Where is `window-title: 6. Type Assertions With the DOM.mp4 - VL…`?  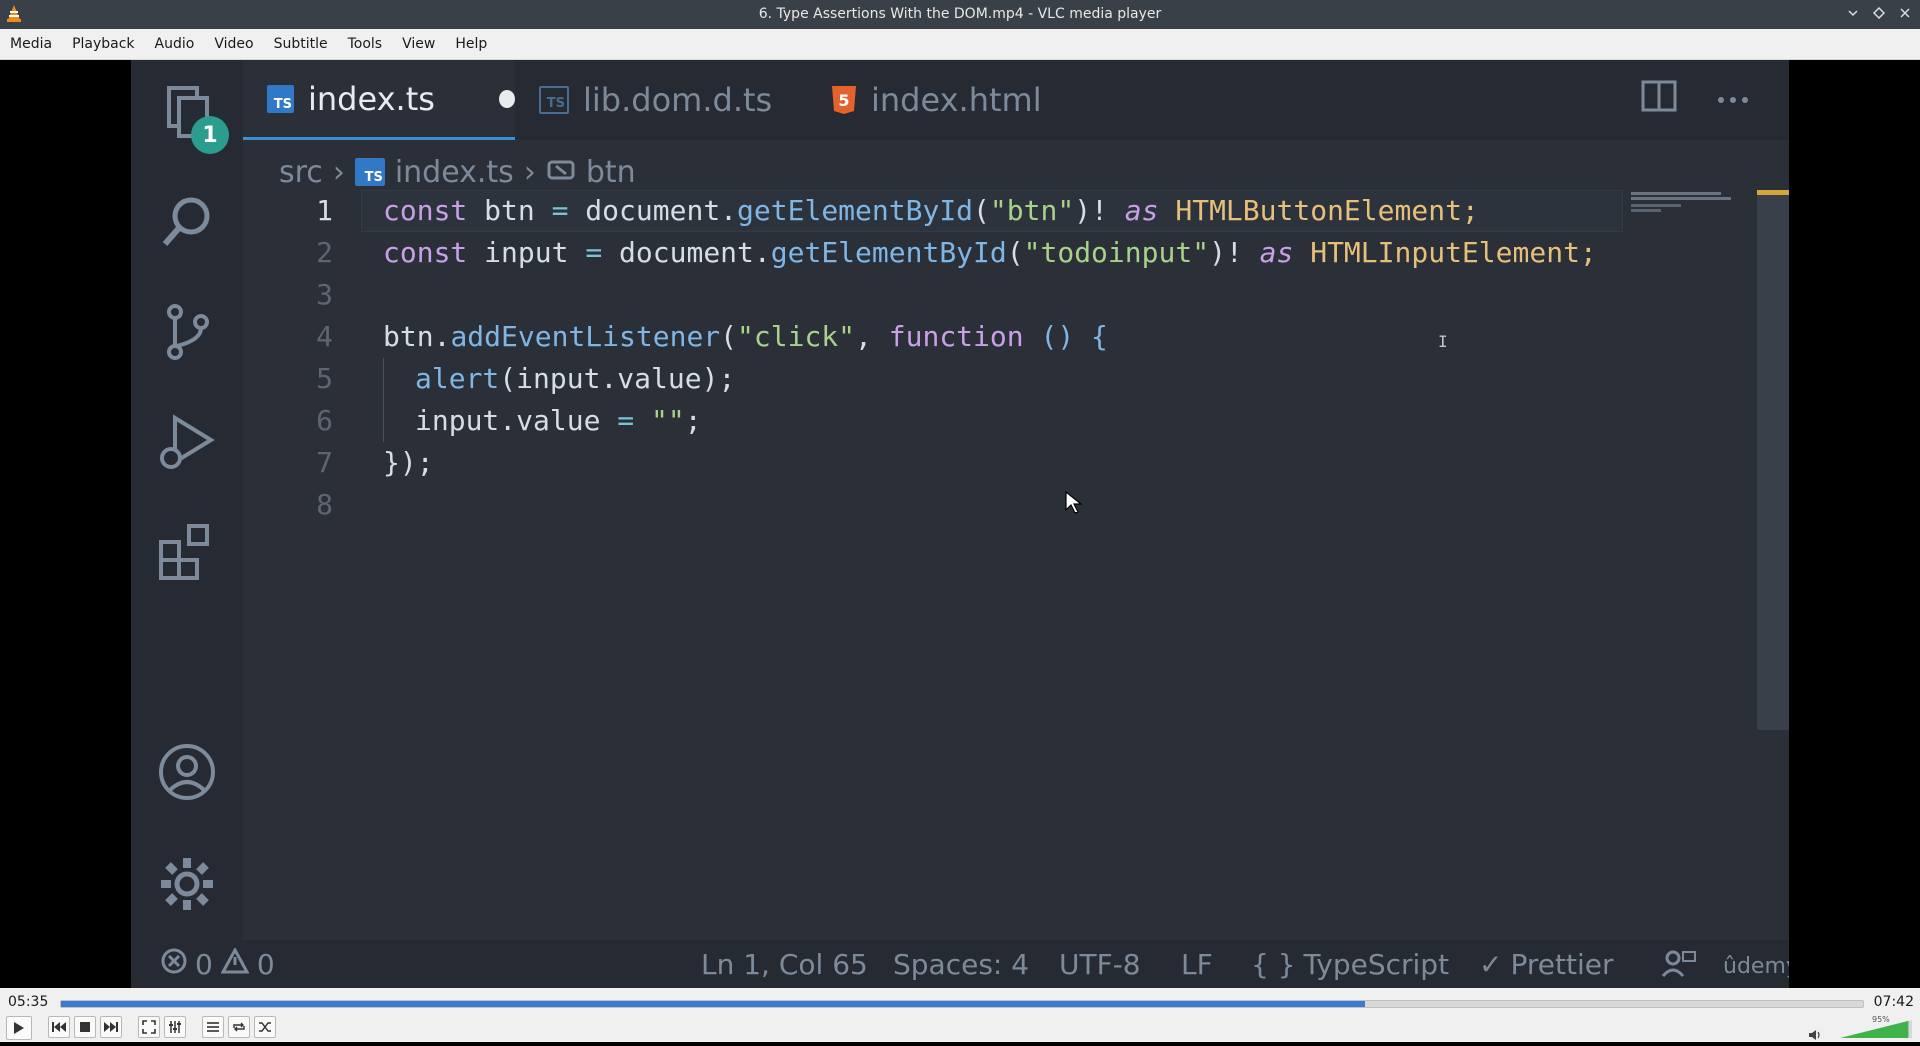 window-title: 6. Type Assertions With the DOM.mp4 - VL… is located at coordinates (960, 14).